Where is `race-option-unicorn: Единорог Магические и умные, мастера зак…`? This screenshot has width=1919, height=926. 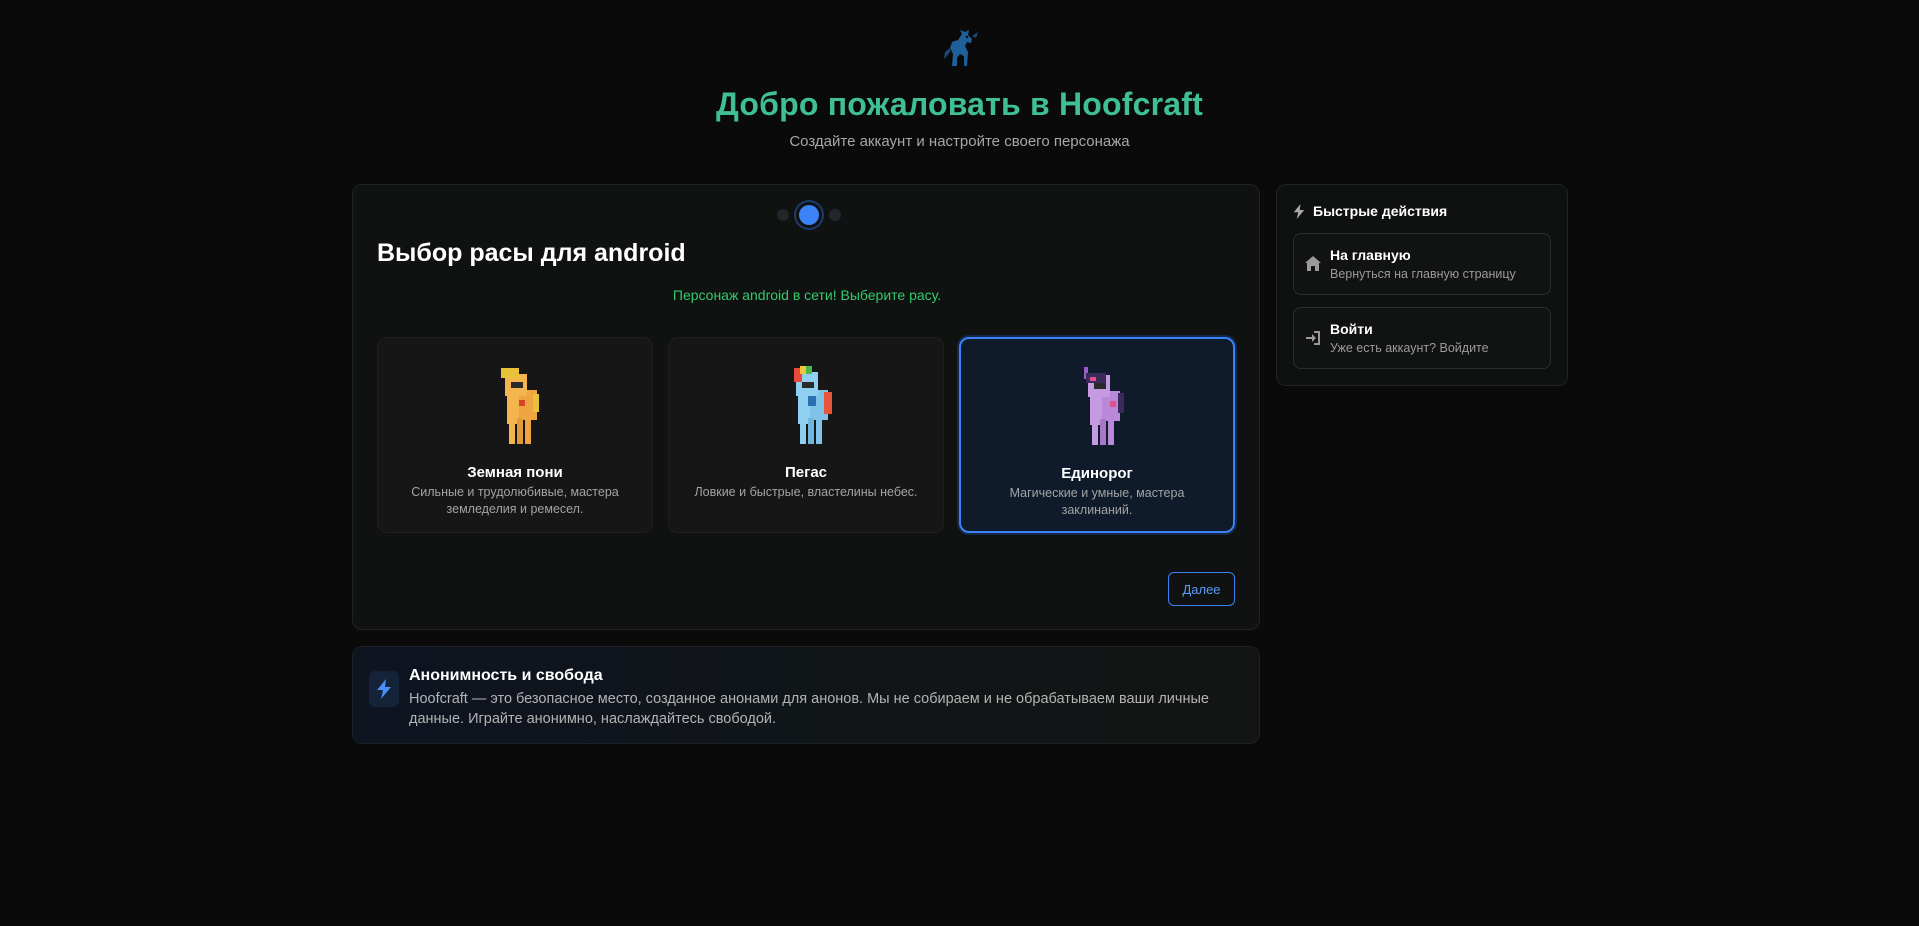
race-option-unicorn: Единорог Магические и умные, мастера зак… is located at coordinates (1097, 435).